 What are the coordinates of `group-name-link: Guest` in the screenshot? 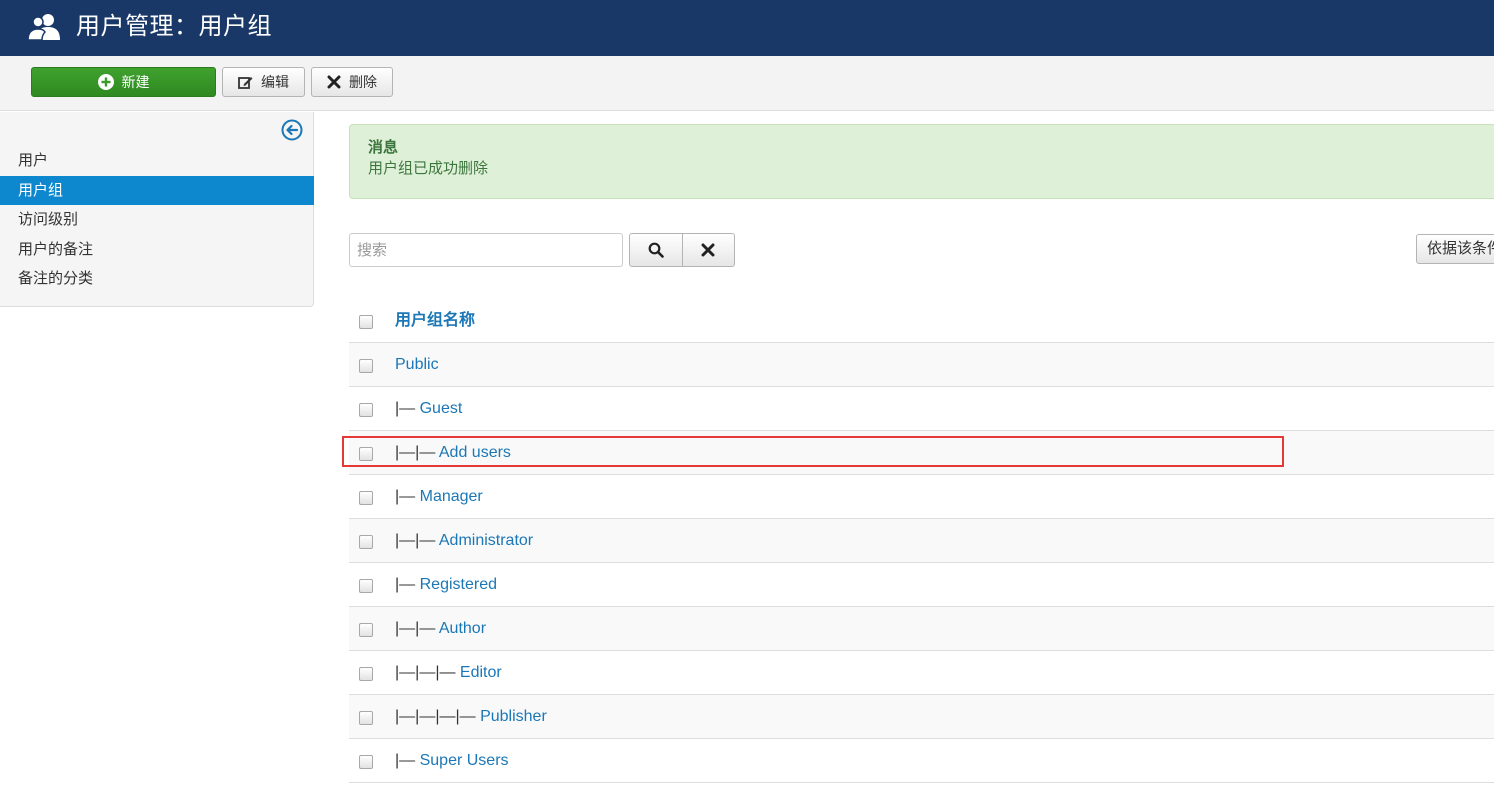 It's located at (441, 408).